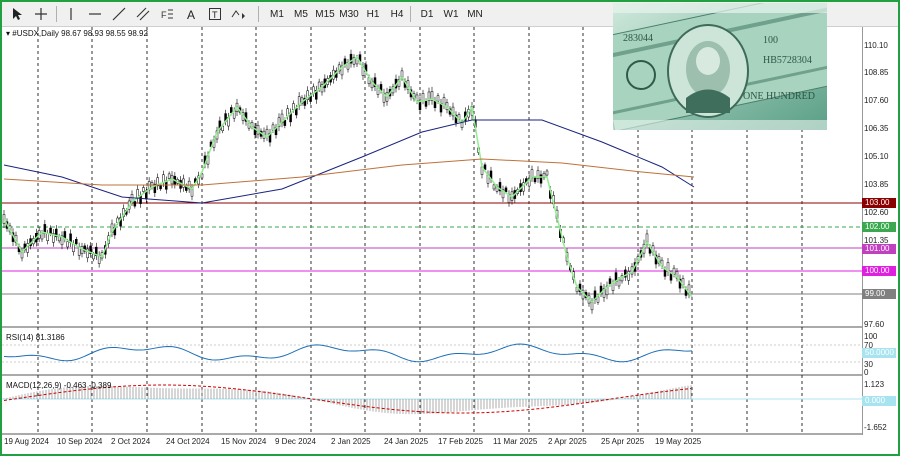 This screenshot has width=900, height=456. Describe the element at coordinates (119, 14) in the screenshot. I see `trendline-icon` at that location.